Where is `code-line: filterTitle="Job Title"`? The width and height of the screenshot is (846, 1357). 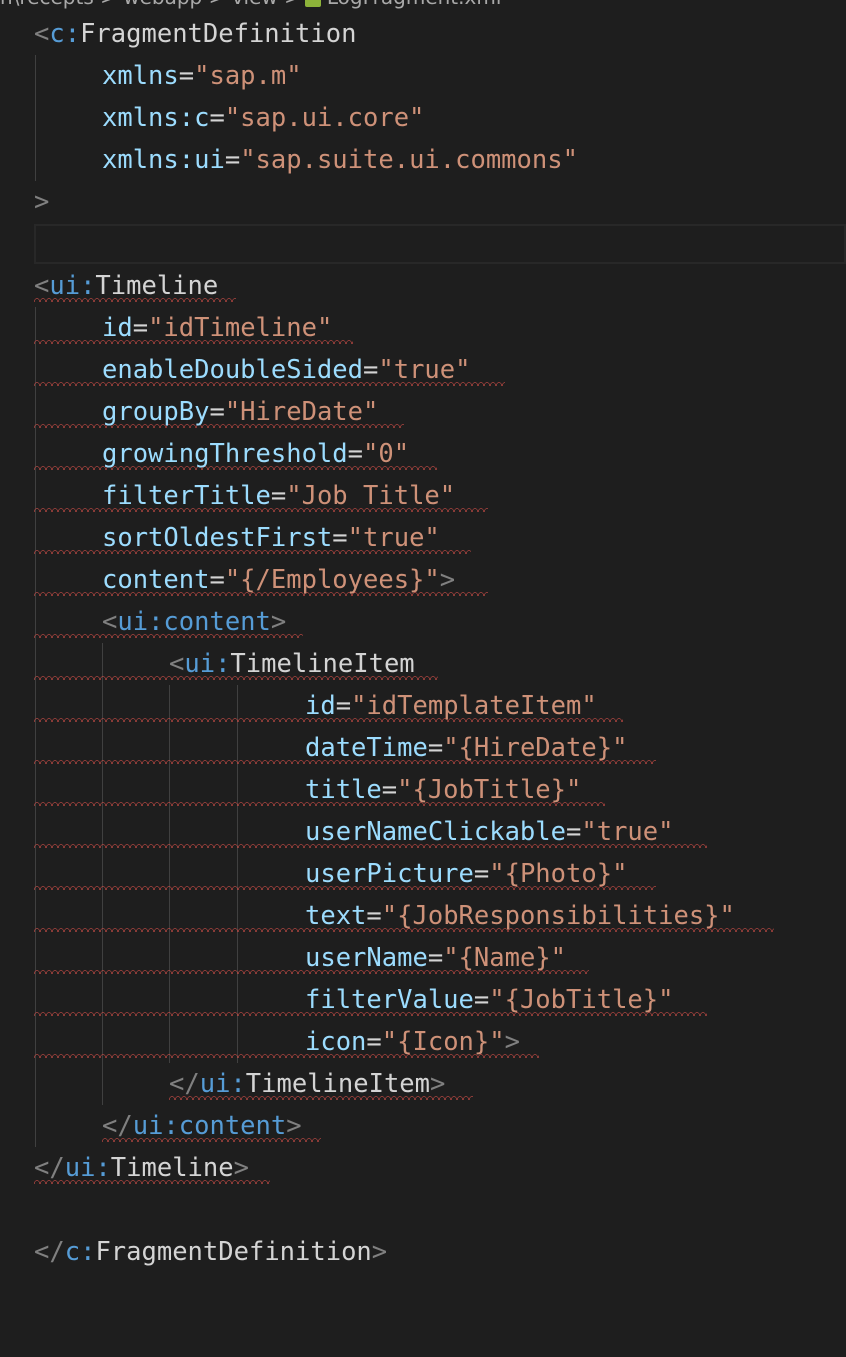 code-line: filterTitle="Job Title" is located at coordinates (423, 496).